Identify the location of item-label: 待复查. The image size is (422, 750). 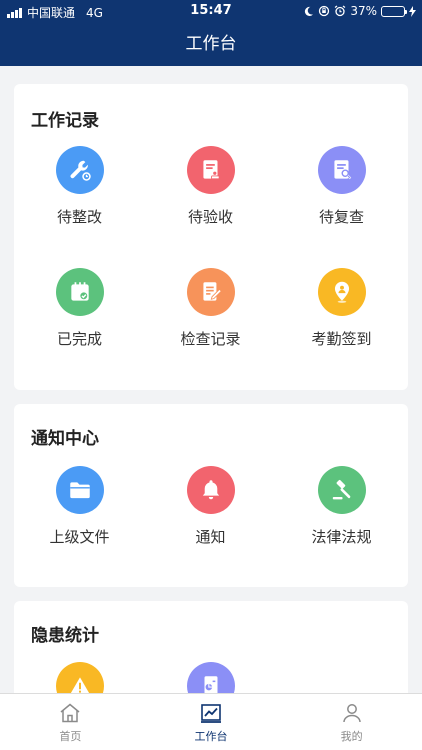
(341, 217).